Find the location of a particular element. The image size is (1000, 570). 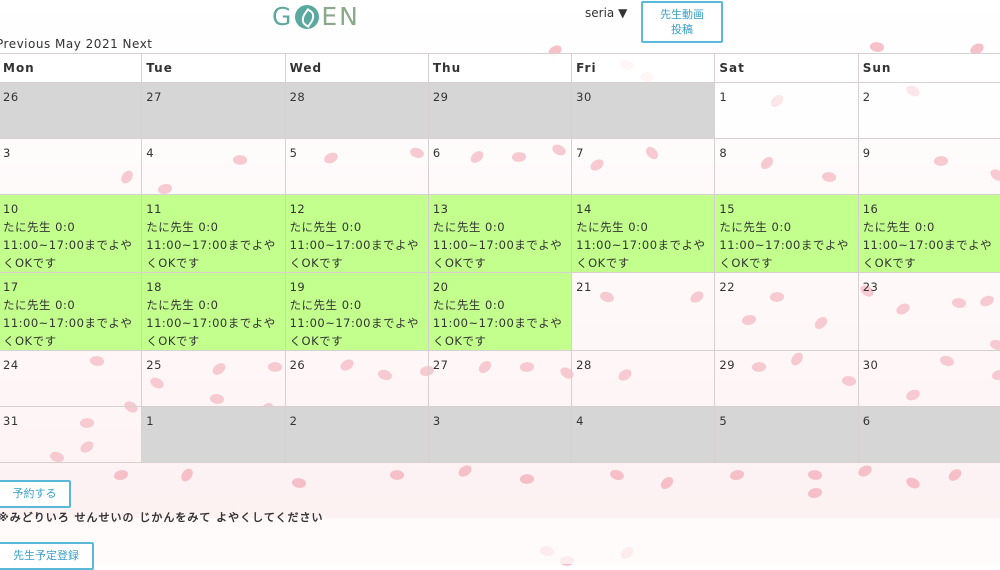

day-number: 25 is located at coordinates (154, 365).